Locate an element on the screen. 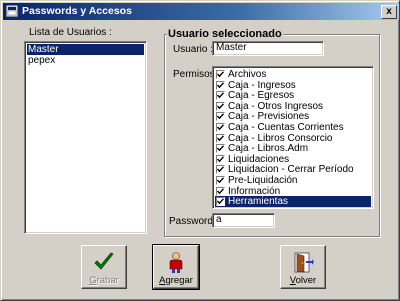 The image size is (400, 301). close-icon: x is located at coordinates (389, 11).